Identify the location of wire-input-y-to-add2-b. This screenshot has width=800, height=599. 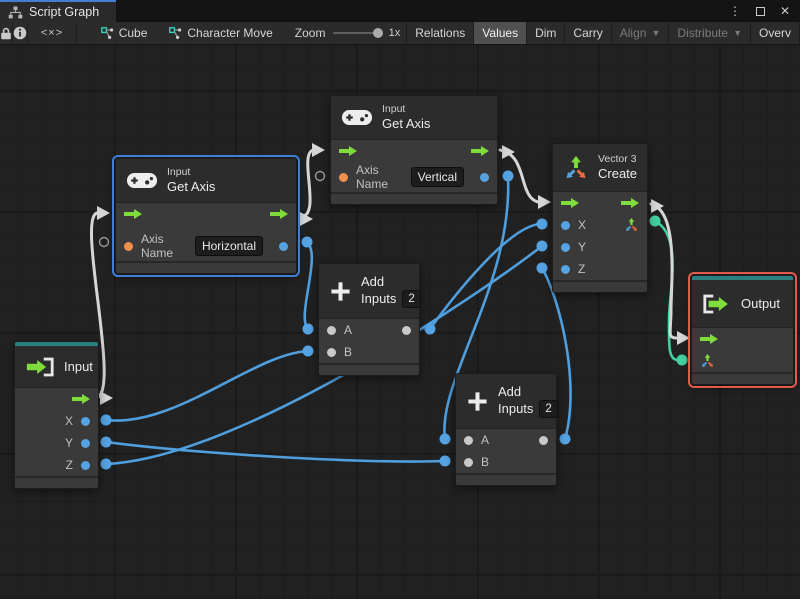
(275, 451).